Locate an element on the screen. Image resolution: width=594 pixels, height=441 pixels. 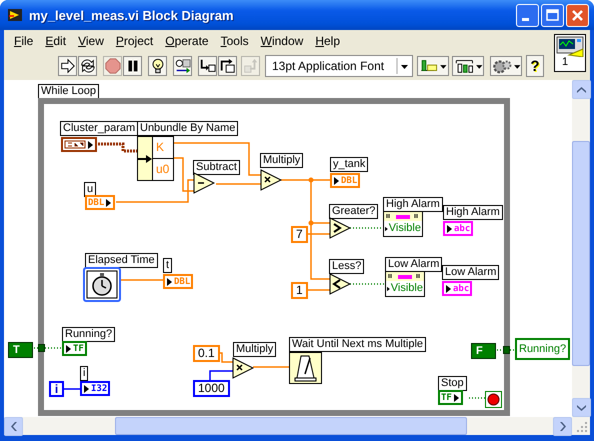
numeric-constant: 1 is located at coordinates (299, 290).